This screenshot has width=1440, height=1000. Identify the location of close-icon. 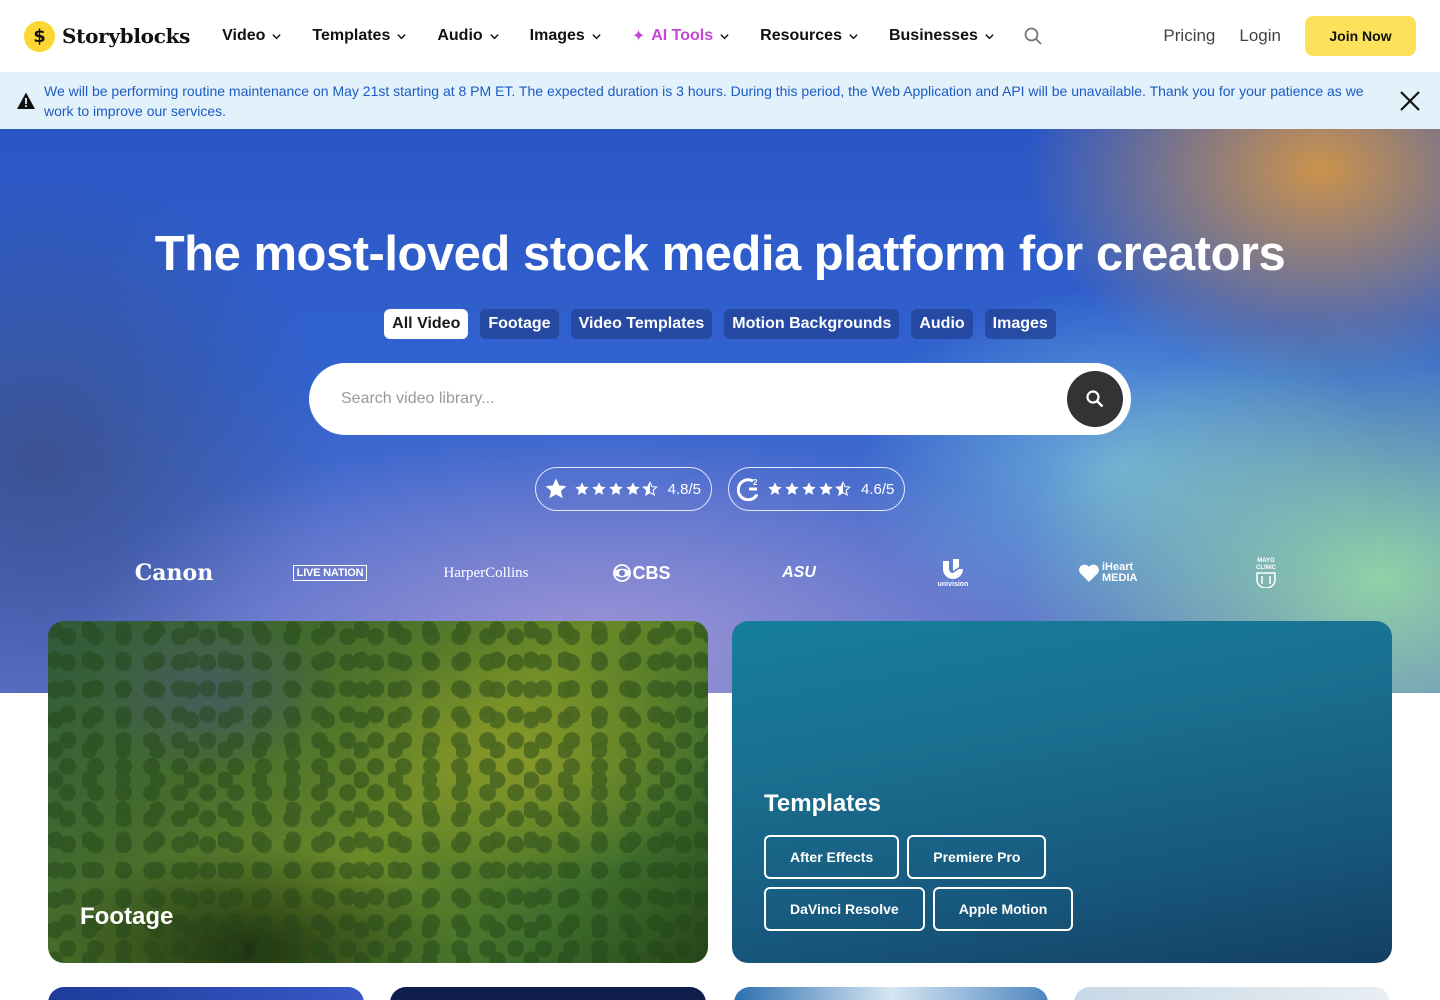
(1410, 101).